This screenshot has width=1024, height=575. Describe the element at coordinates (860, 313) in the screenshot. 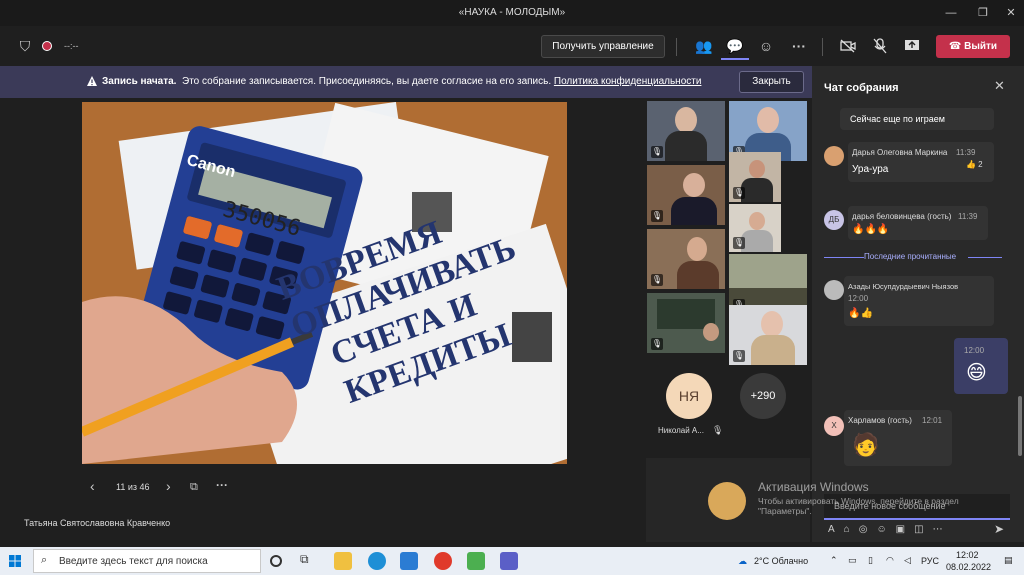

I see `message-body: 🔥👍` at that location.